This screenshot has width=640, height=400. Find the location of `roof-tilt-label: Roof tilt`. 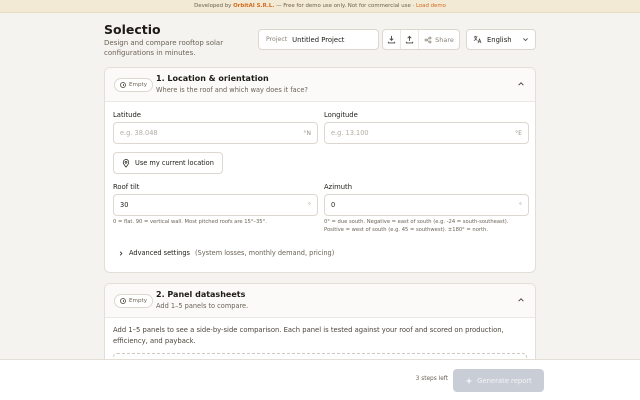

roof-tilt-label: Roof tilt is located at coordinates (126, 187).